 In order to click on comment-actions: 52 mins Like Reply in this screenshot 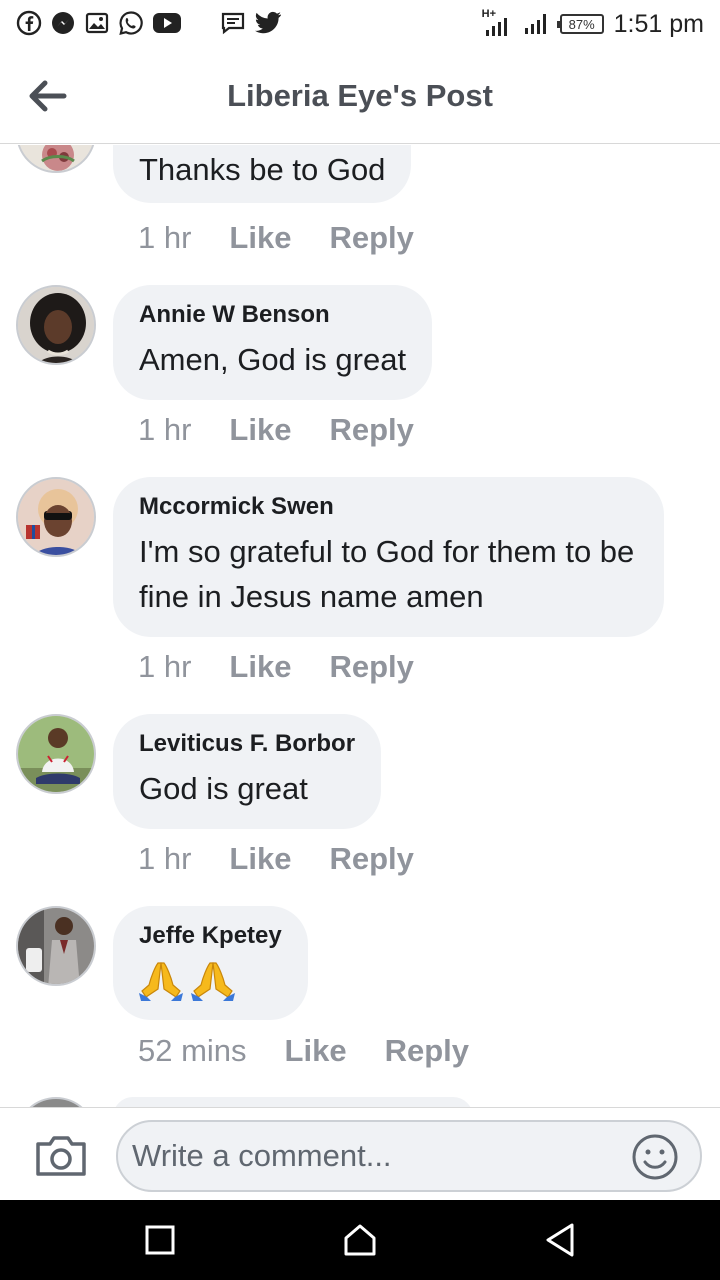, I will do `click(303, 1051)`.